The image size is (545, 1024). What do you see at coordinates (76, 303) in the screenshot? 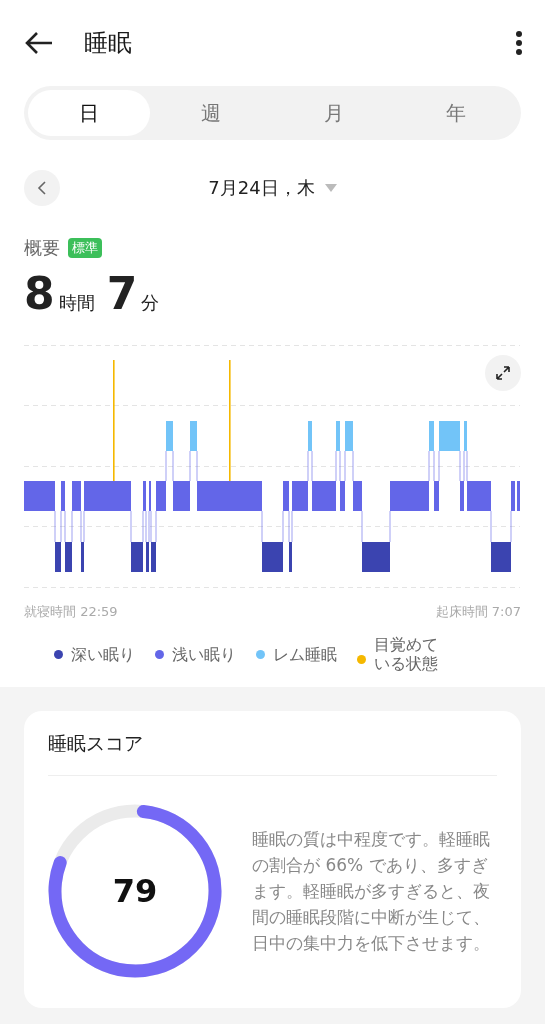
I see `hours-unit: 時間` at bounding box center [76, 303].